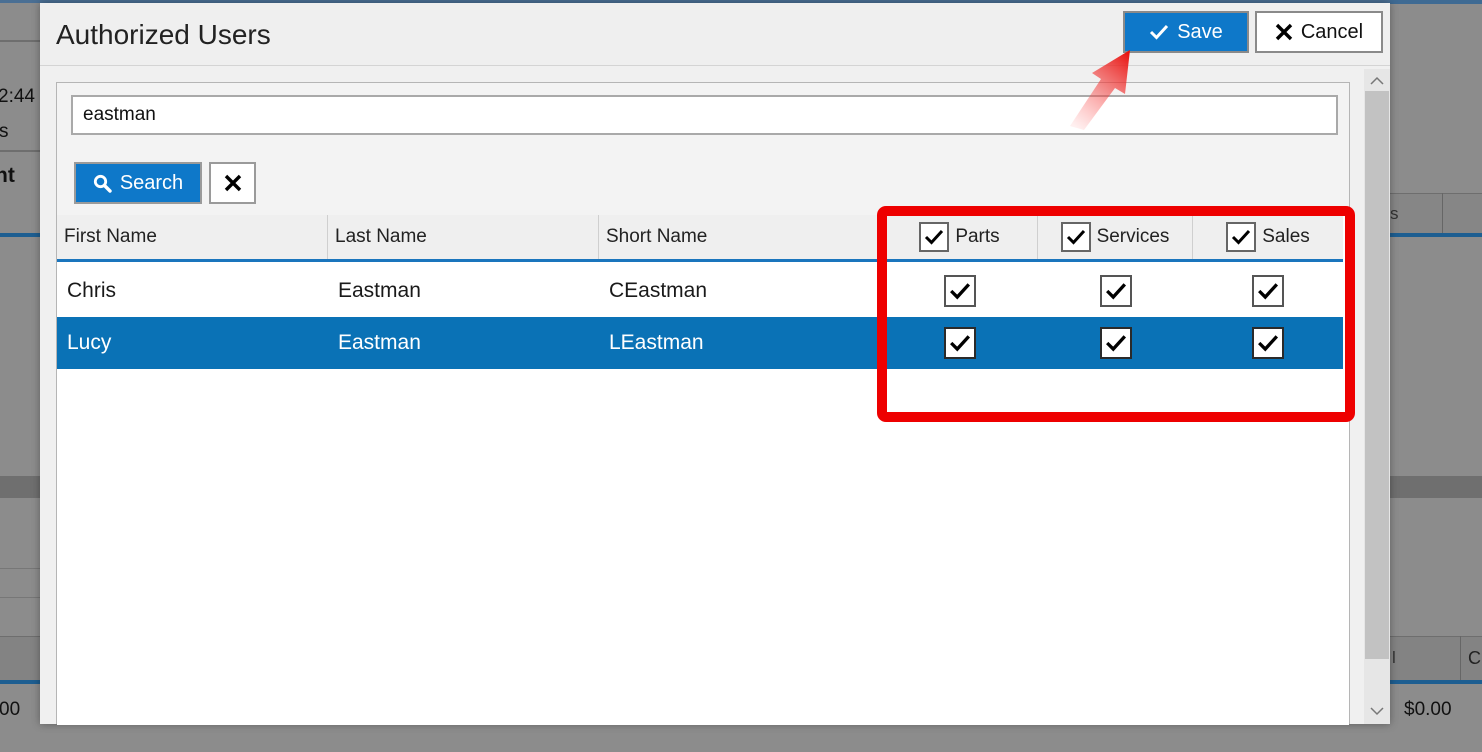  What do you see at coordinates (1377, 81) in the screenshot?
I see `scroll-up-icon` at bounding box center [1377, 81].